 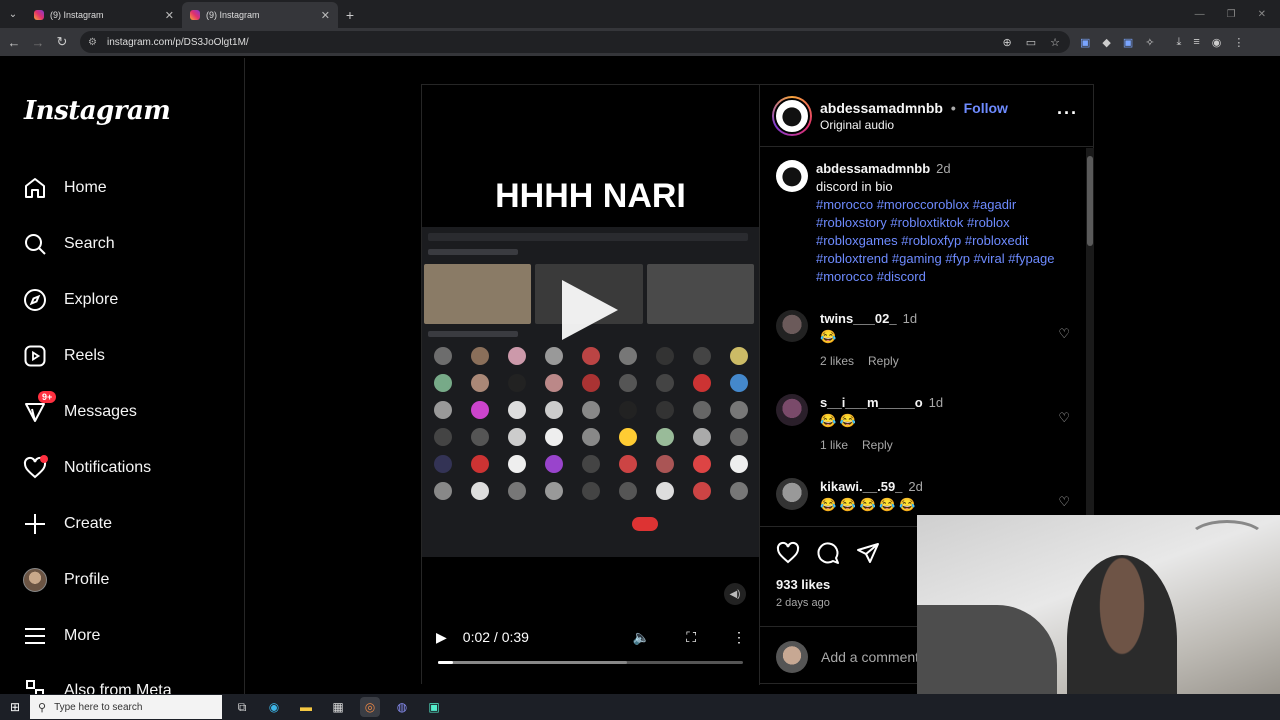 I want to click on extension-icon: ◆, so click(x=1106, y=42).